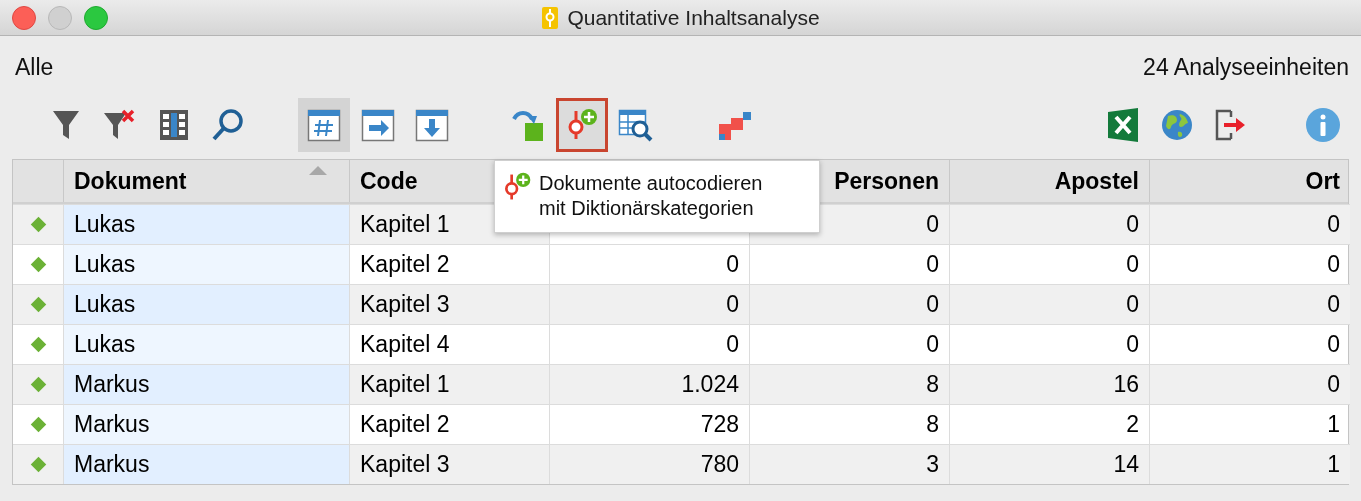 This screenshot has height=501, width=1361. What do you see at coordinates (636, 125) in the screenshot?
I see `table-search-icon` at bounding box center [636, 125].